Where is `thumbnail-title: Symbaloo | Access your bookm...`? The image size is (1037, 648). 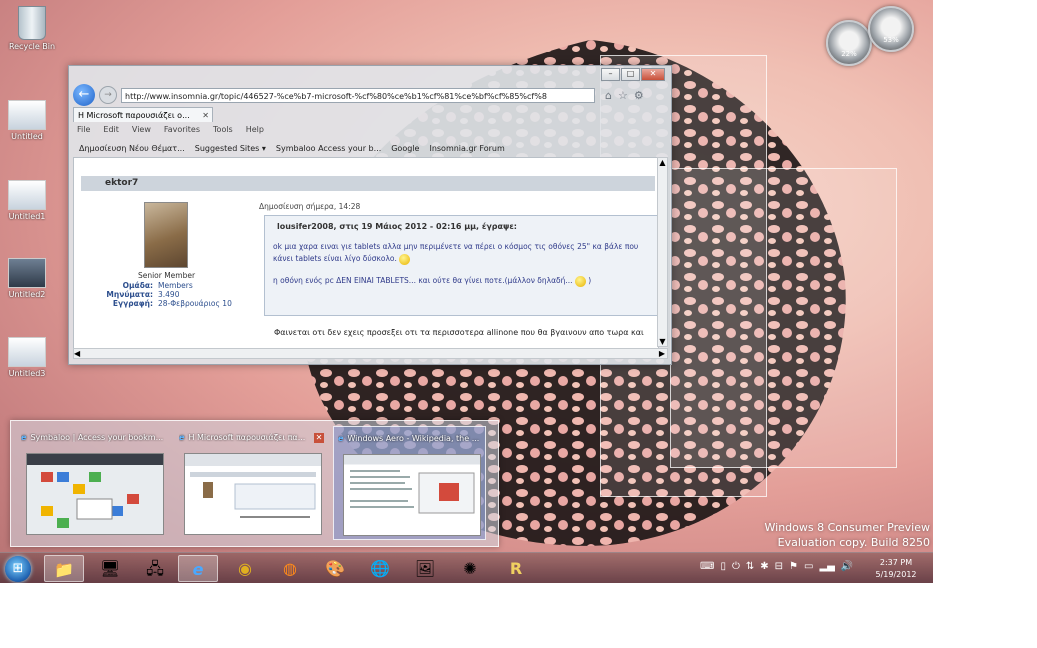 thumbnail-title: Symbaloo | Access your bookm... is located at coordinates (92, 437).